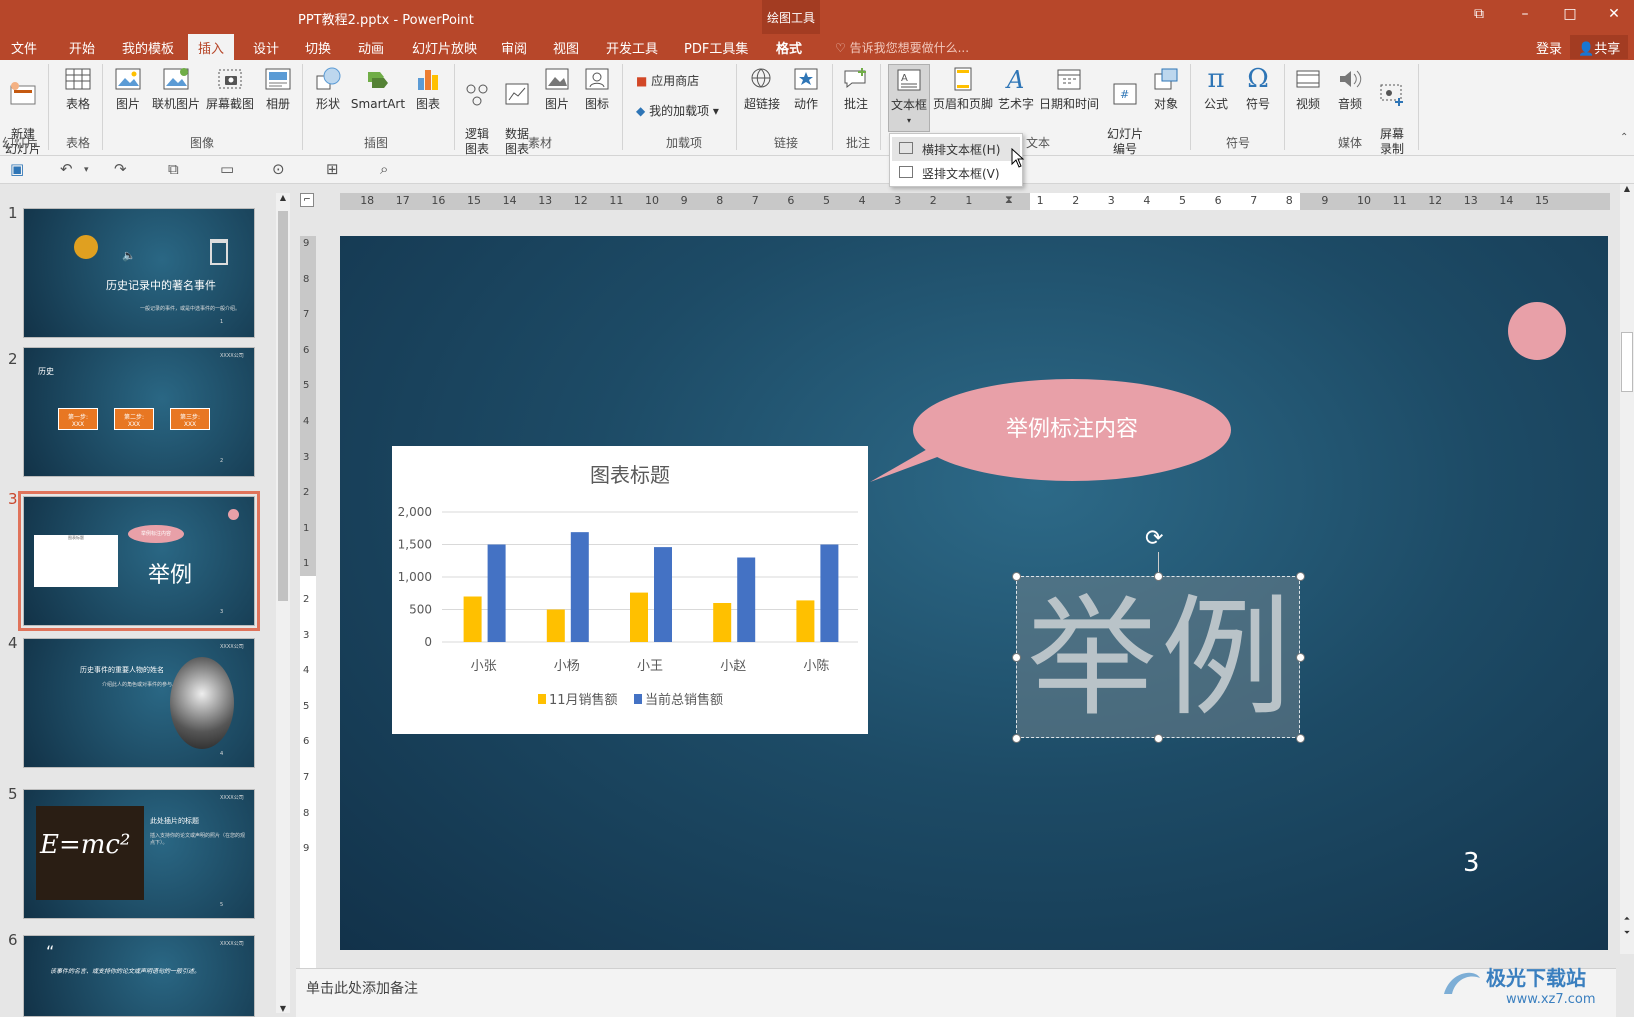  What do you see at coordinates (1599, 47) in the screenshot?
I see `share-button: 👤共享` at bounding box center [1599, 47].